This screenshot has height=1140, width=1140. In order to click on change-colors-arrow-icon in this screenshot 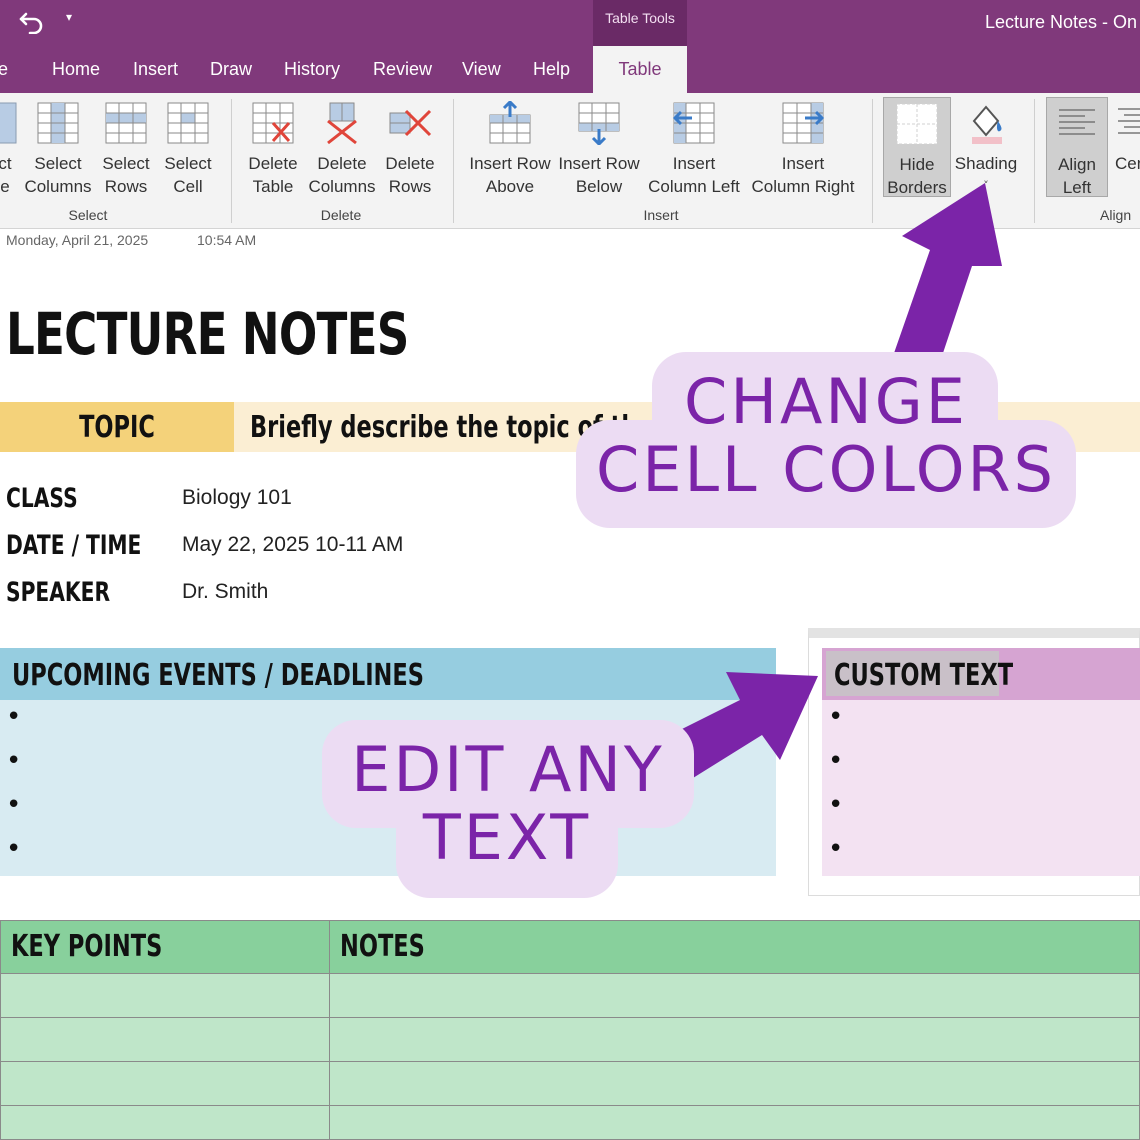, I will do `click(947, 269)`.